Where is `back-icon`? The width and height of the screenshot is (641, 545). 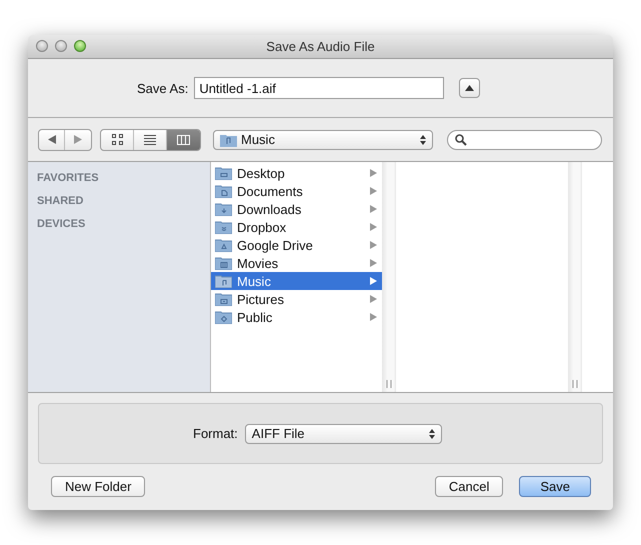
back-icon is located at coordinates (52, 139).